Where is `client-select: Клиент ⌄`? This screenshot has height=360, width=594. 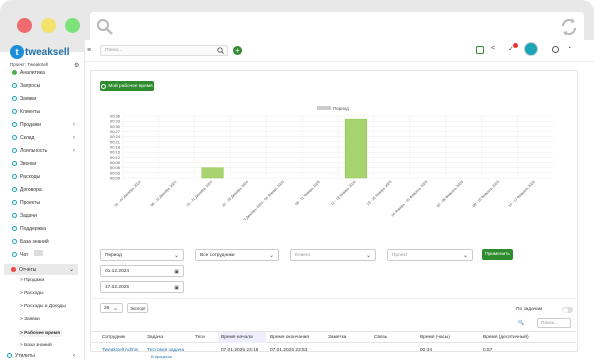
client-select: Клиент ⌄ is located at coordinates (333, 255).